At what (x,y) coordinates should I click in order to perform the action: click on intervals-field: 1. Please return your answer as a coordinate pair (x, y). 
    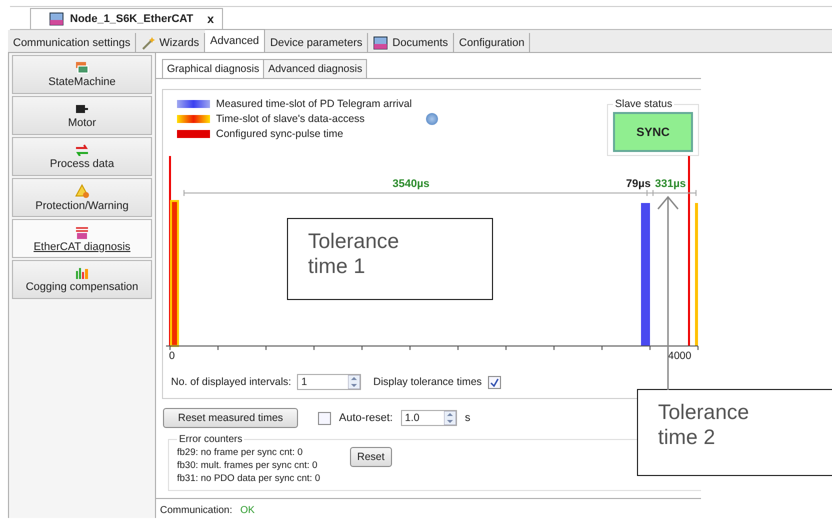
    Looking at the image, I should click on (329, 382).